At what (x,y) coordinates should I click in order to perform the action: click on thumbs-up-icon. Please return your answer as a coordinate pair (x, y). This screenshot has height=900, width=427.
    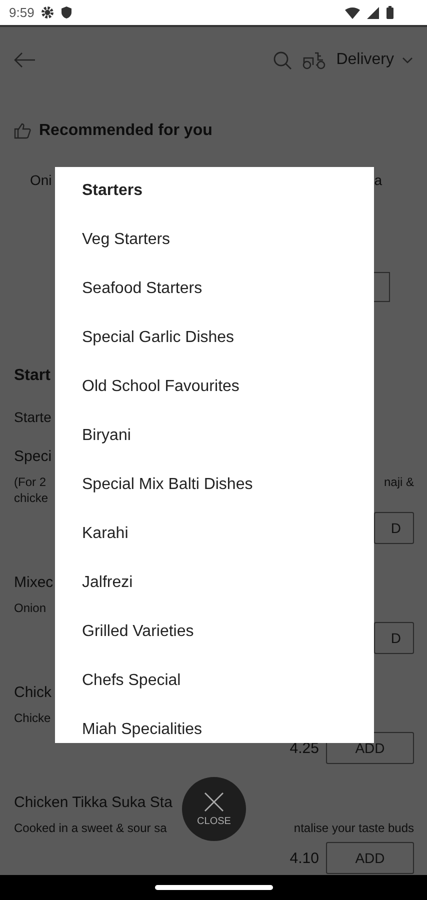
    Looking at the image, I should click on (22, 130).